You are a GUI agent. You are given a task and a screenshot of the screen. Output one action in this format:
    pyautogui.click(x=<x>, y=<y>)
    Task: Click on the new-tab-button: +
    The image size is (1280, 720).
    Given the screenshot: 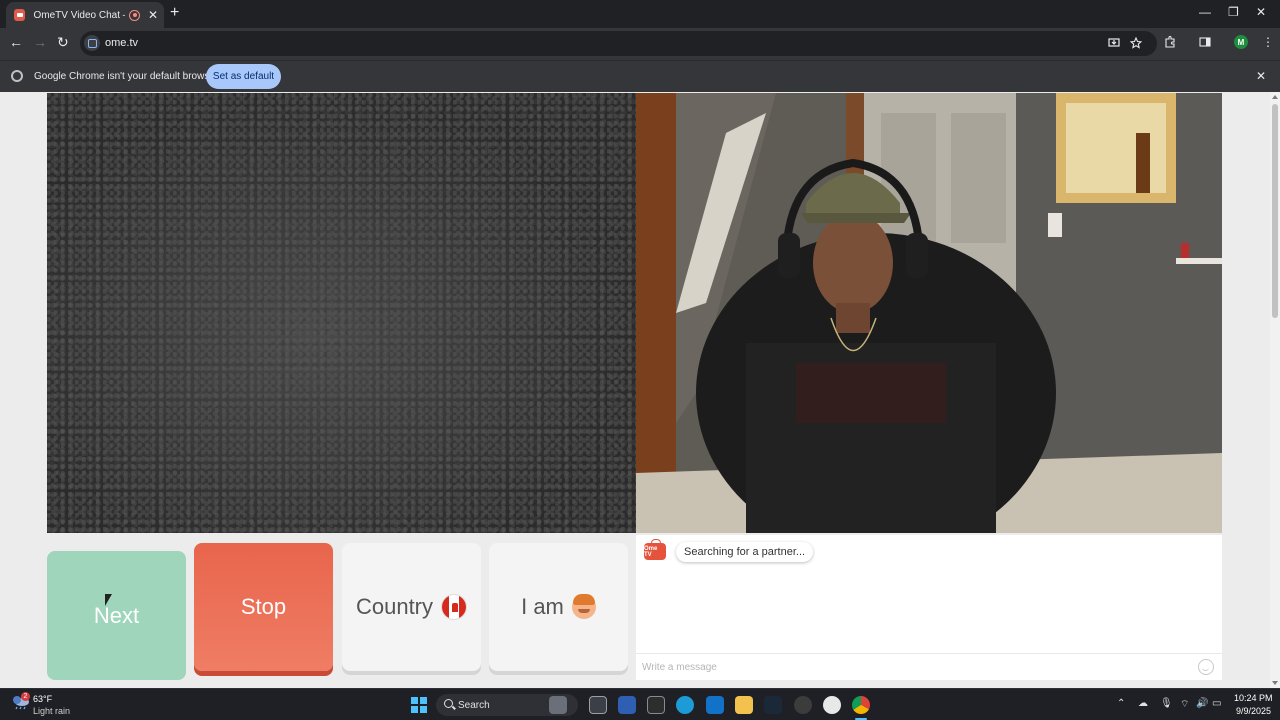 What is the action you would take?
    pyautogui.click(x=174, y=13)
    